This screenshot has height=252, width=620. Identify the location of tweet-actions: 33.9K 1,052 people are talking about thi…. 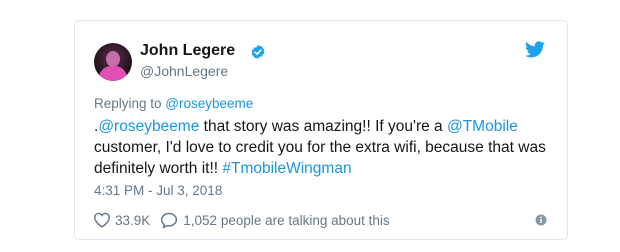
(241, 220).